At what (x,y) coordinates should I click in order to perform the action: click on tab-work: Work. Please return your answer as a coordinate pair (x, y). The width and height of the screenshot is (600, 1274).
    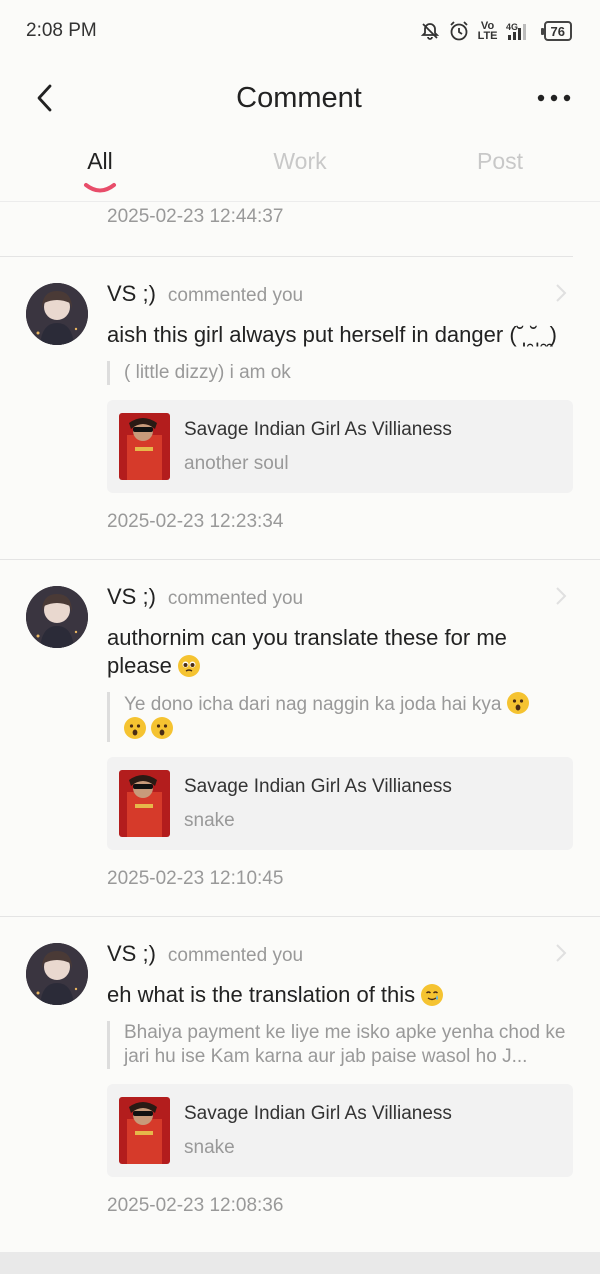
    Looking at the image, I should click on (300, 161).